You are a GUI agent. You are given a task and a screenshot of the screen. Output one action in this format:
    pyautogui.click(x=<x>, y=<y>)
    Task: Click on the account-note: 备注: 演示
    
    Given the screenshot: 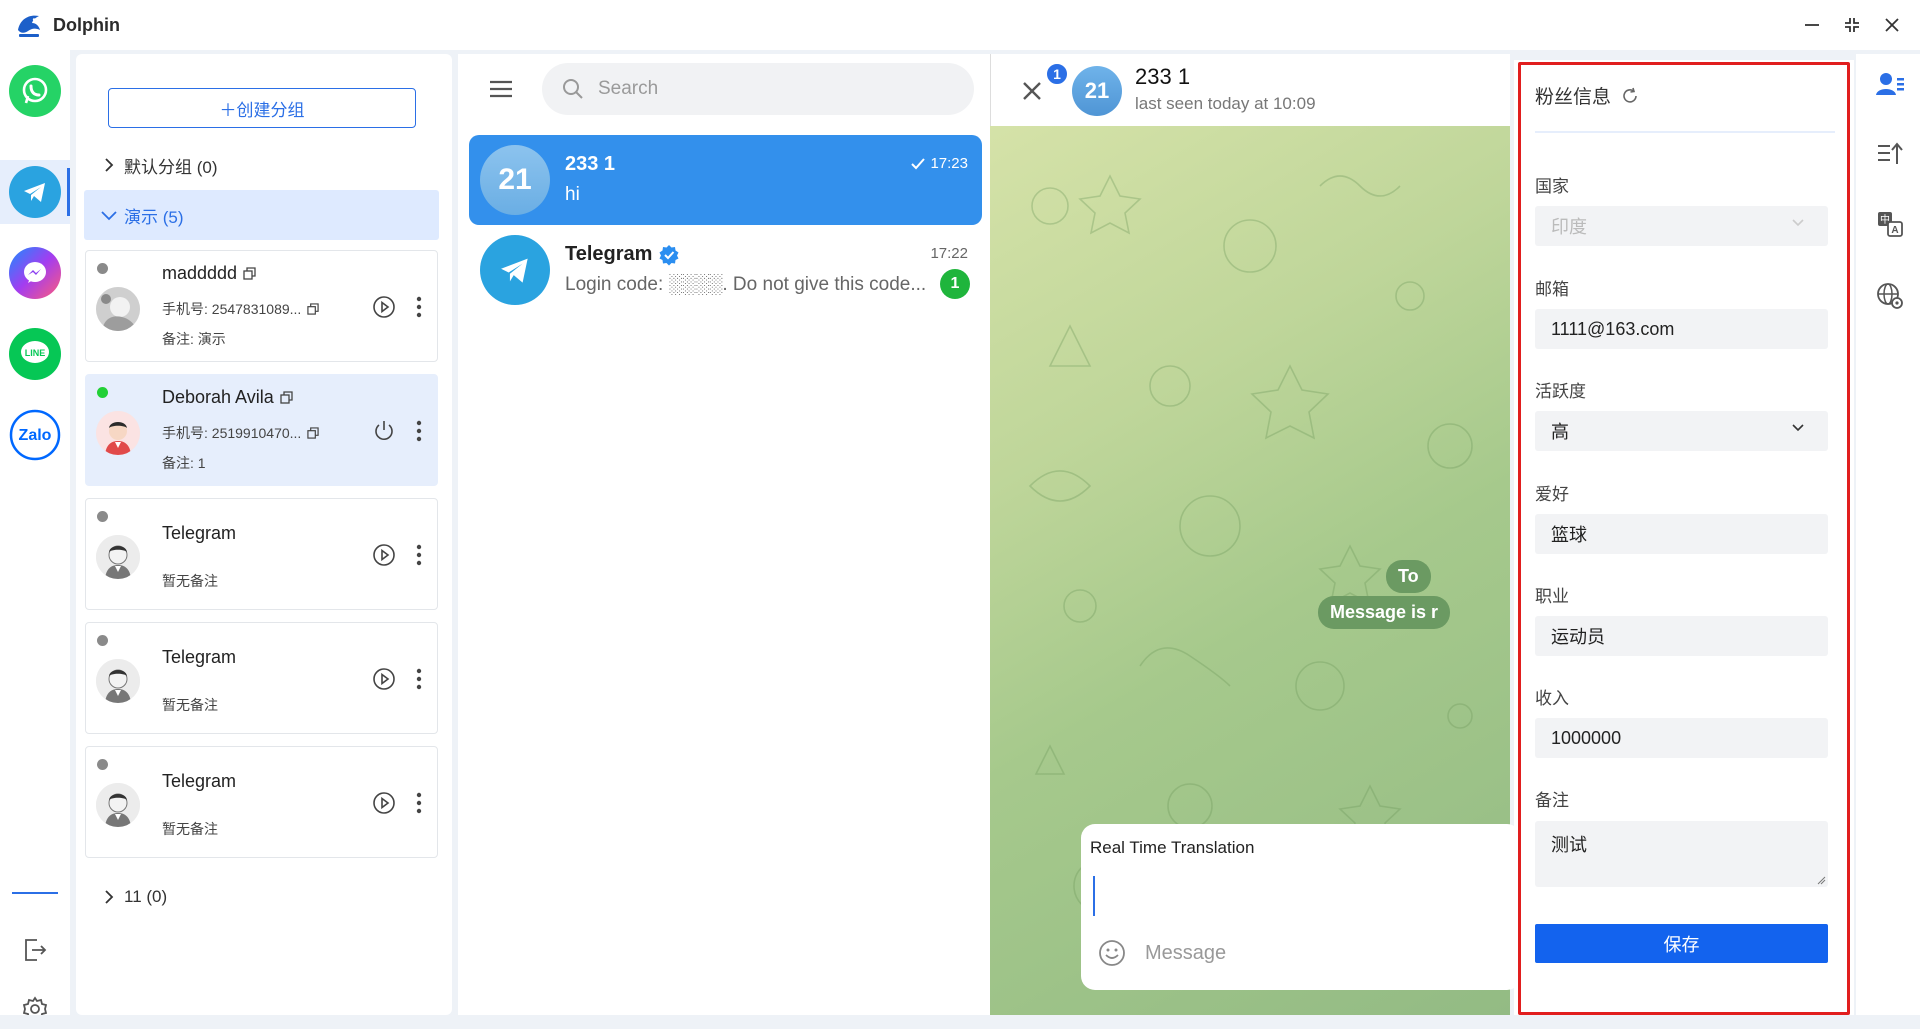 What is the action you would take?
    pyautogui.click(x=194, y=339)
    